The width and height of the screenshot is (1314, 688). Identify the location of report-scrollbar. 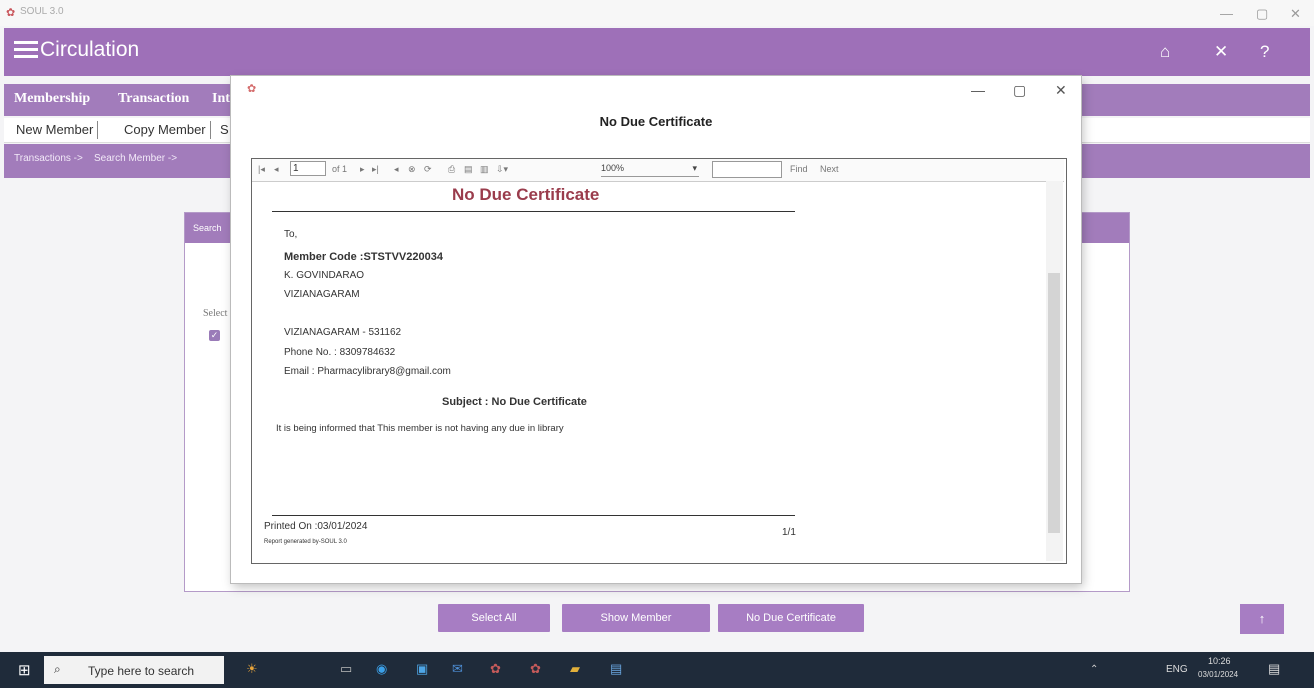
(1054, 371).